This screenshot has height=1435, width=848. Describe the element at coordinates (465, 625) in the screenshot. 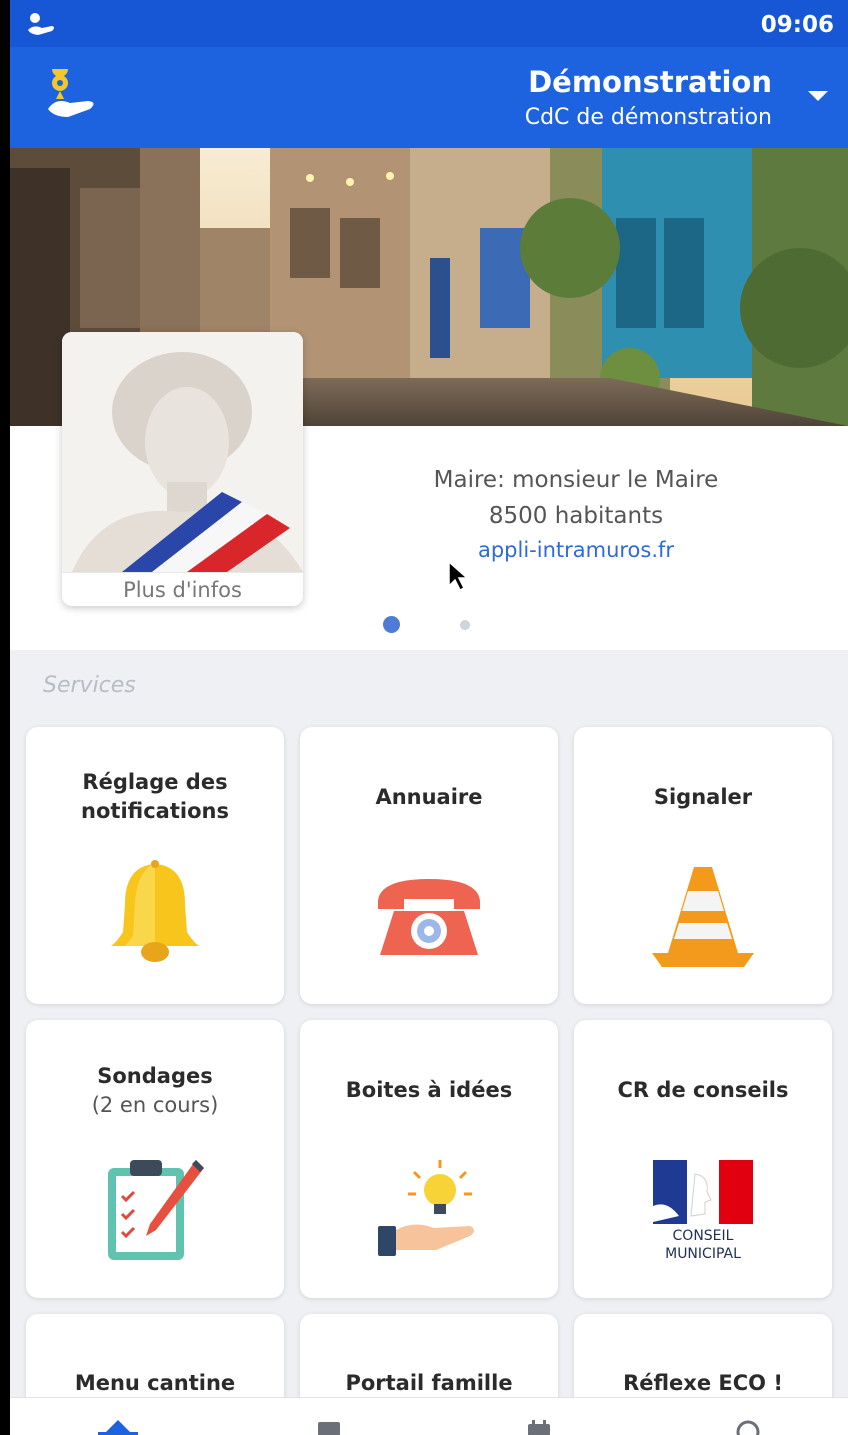

I see `carousel-dot` at that location.